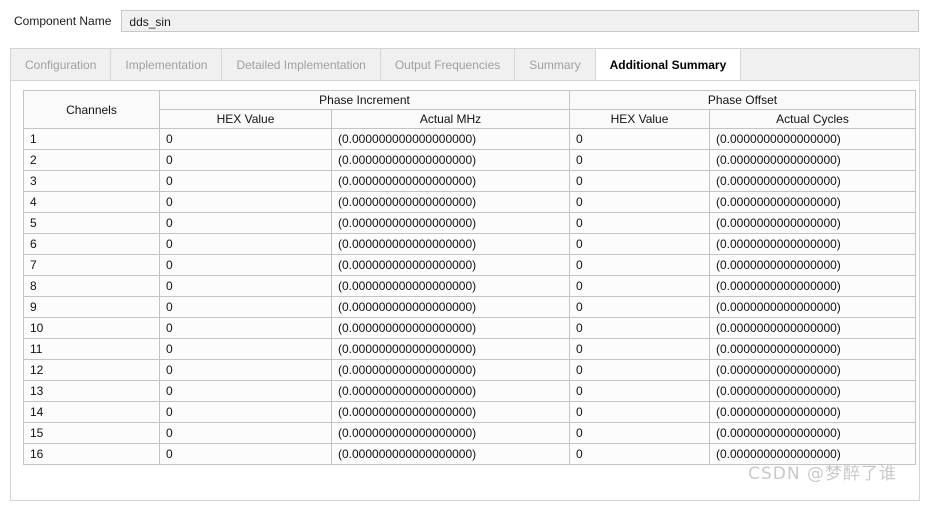  What do you see at coordinates (448, 64) in the screenshot?
I see `tab-output-frequencies: Output Frequencies` at bounding box center [448, 64].